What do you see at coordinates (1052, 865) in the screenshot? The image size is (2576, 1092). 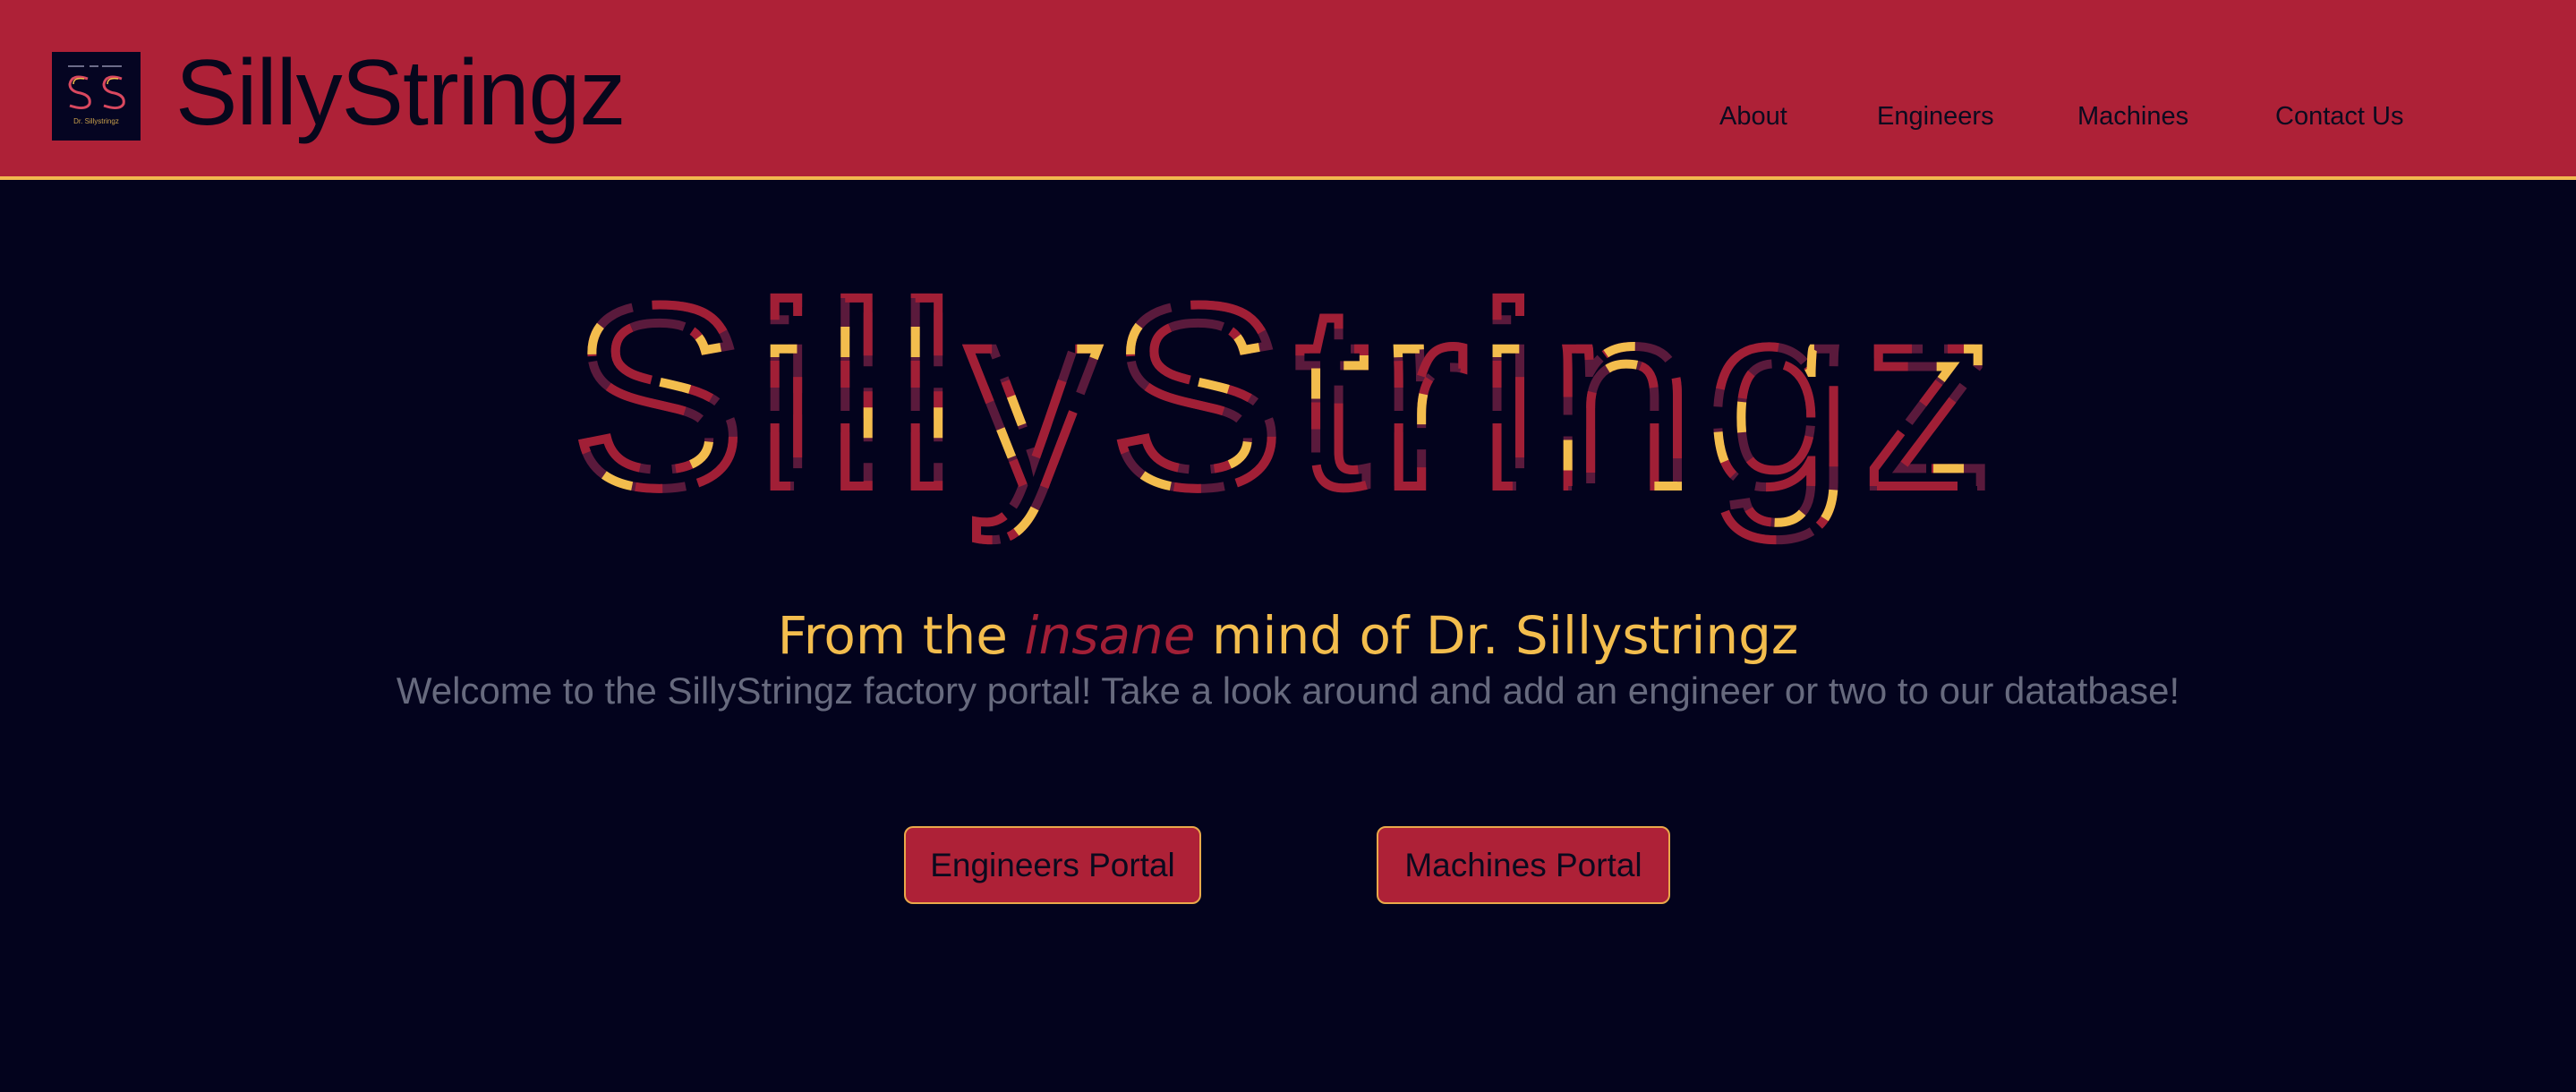 I see `engineers-portal-button: Engineers Portal` at bounding box center [1052, 865].